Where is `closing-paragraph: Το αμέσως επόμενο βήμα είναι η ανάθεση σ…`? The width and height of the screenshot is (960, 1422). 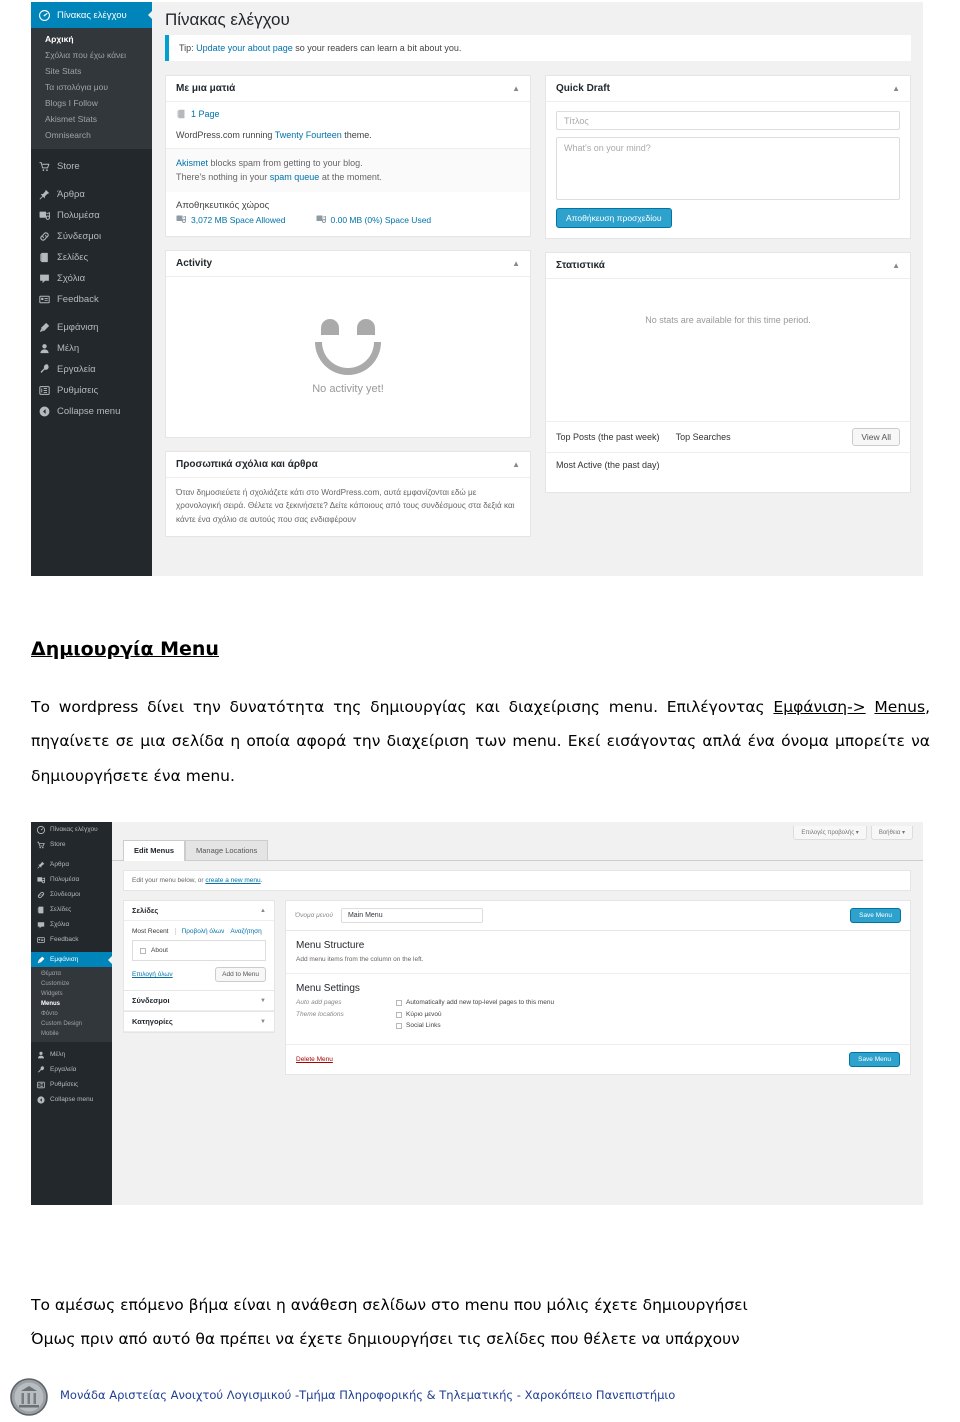 closing-paragraph: Το αμέσως επόμενο βήμα είναι η ανάθεση σ… is located at coordinates (480, 1322).